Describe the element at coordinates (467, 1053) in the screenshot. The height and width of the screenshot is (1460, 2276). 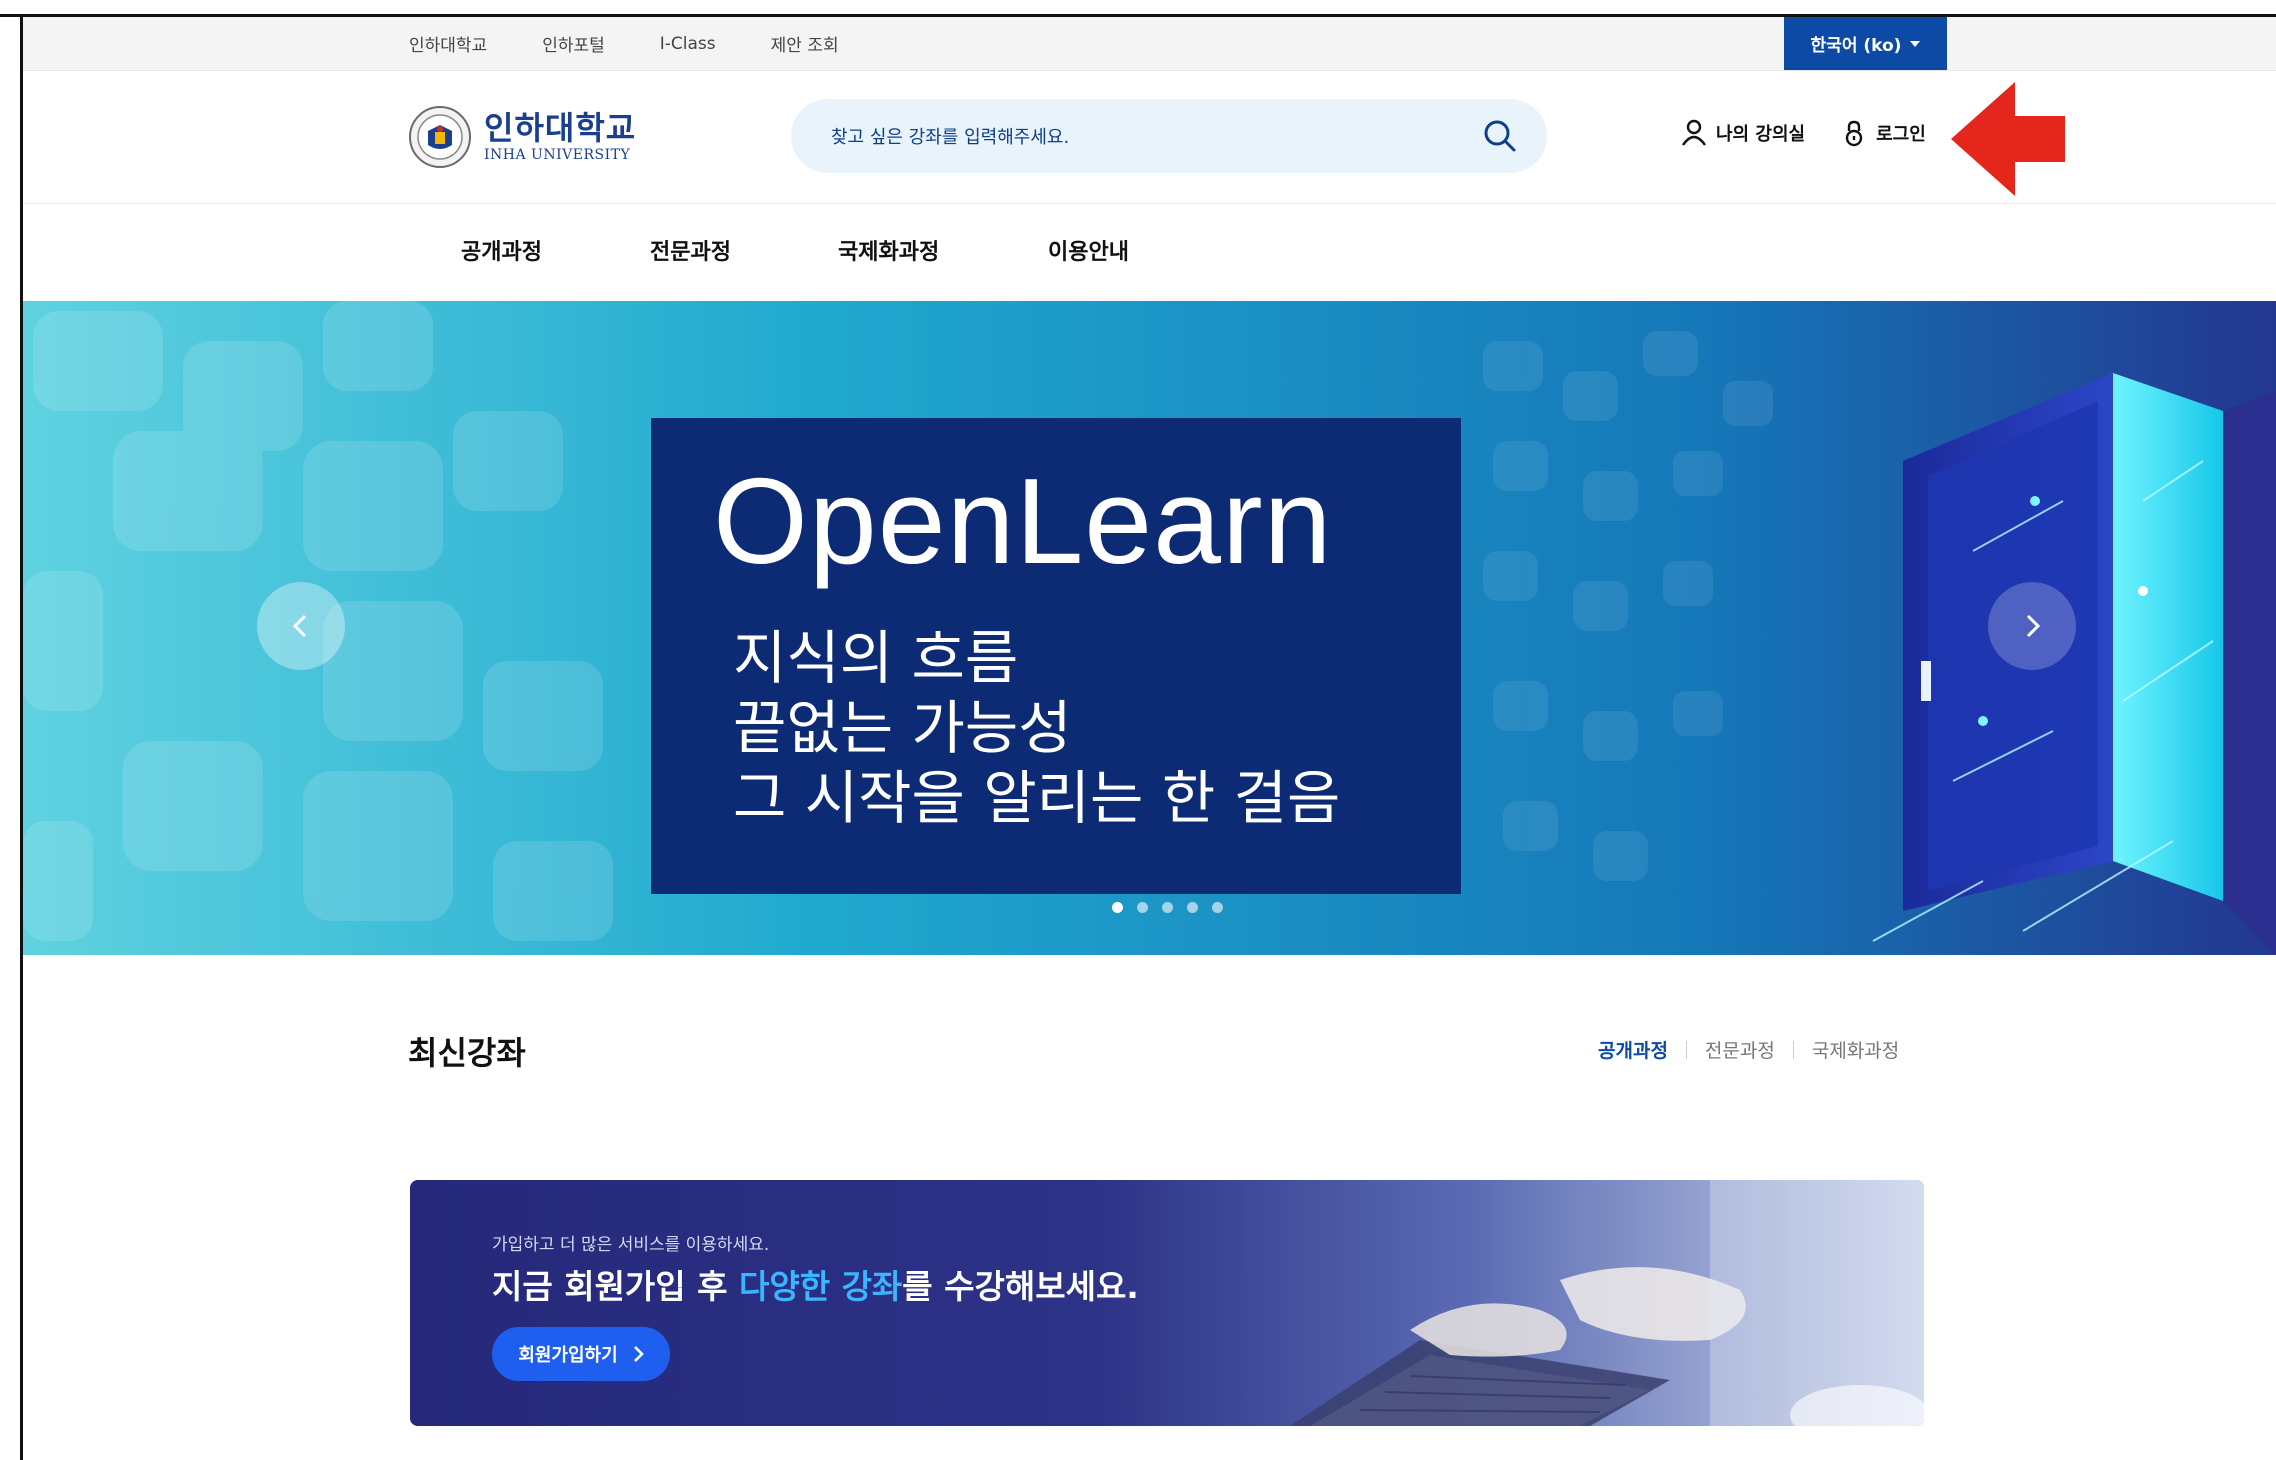
I see `latest-lectures-title: 최신강좌` at that location.